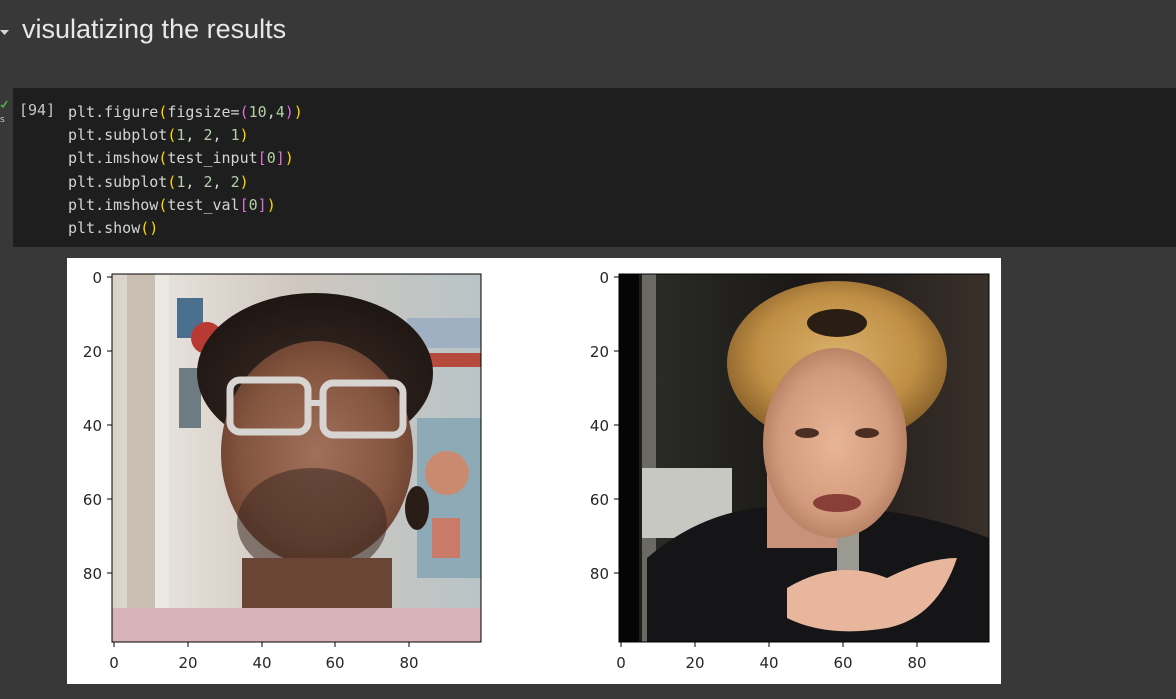 The height and width of the screenshot is (699, 1176). Describe the element at coordinates (5, 33) in the screenshot. I see `collapse-triangle-icon` at that location.